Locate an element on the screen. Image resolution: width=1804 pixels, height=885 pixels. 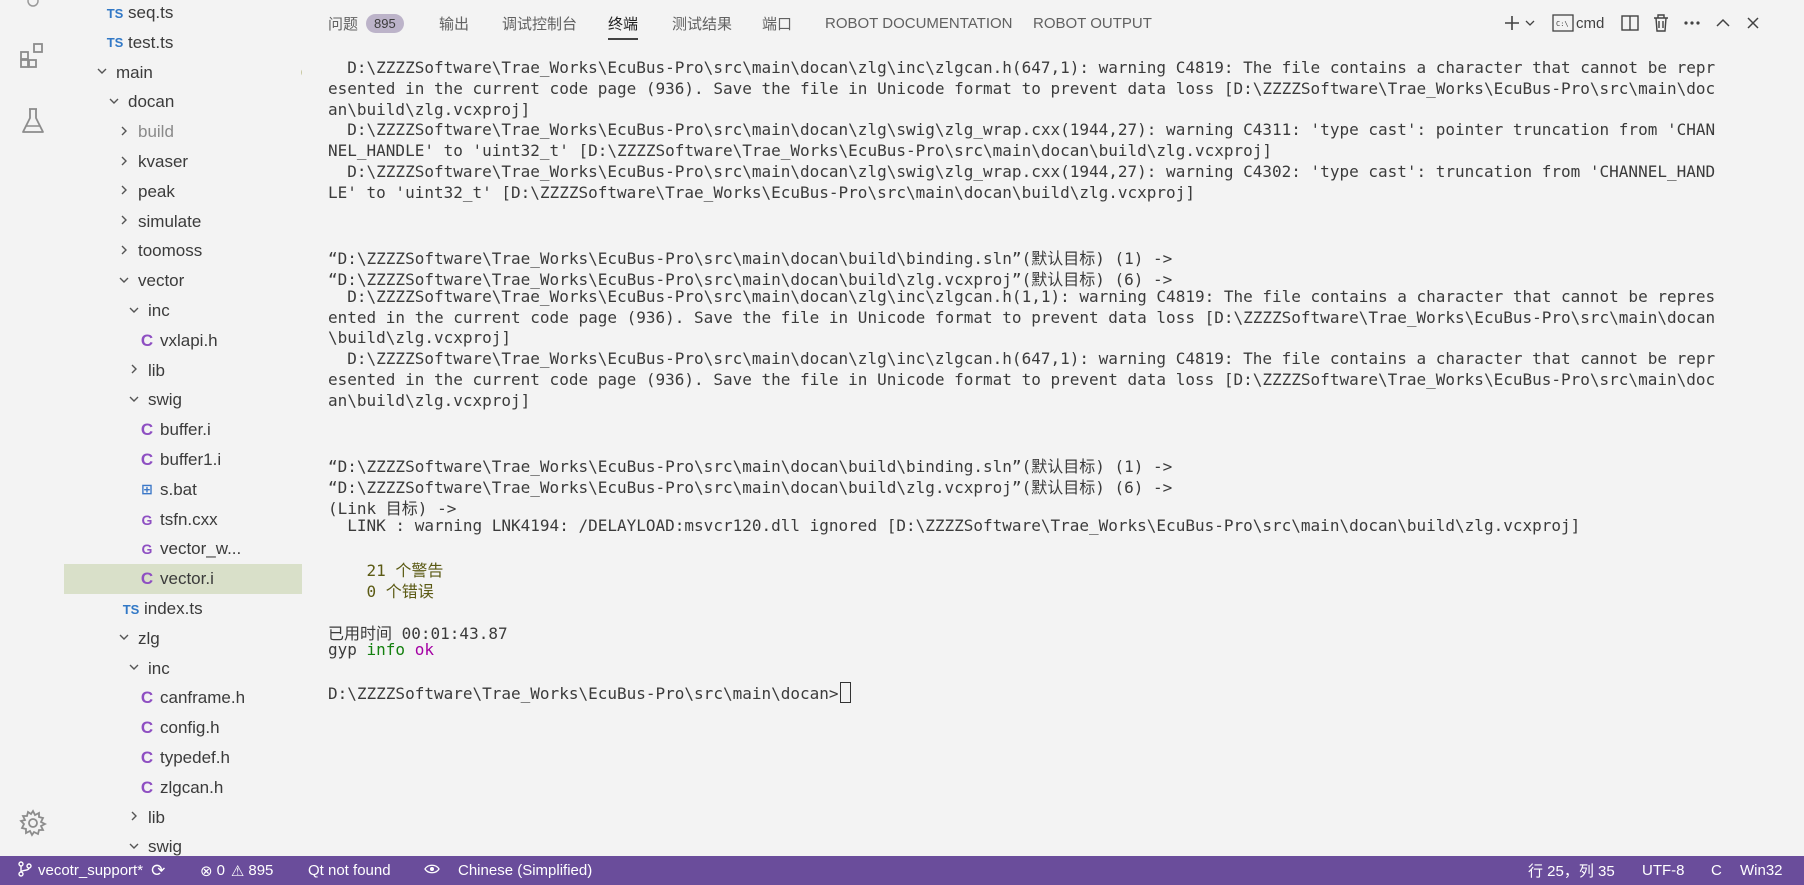
tree-item: peak is located at coordinates (183, 192).